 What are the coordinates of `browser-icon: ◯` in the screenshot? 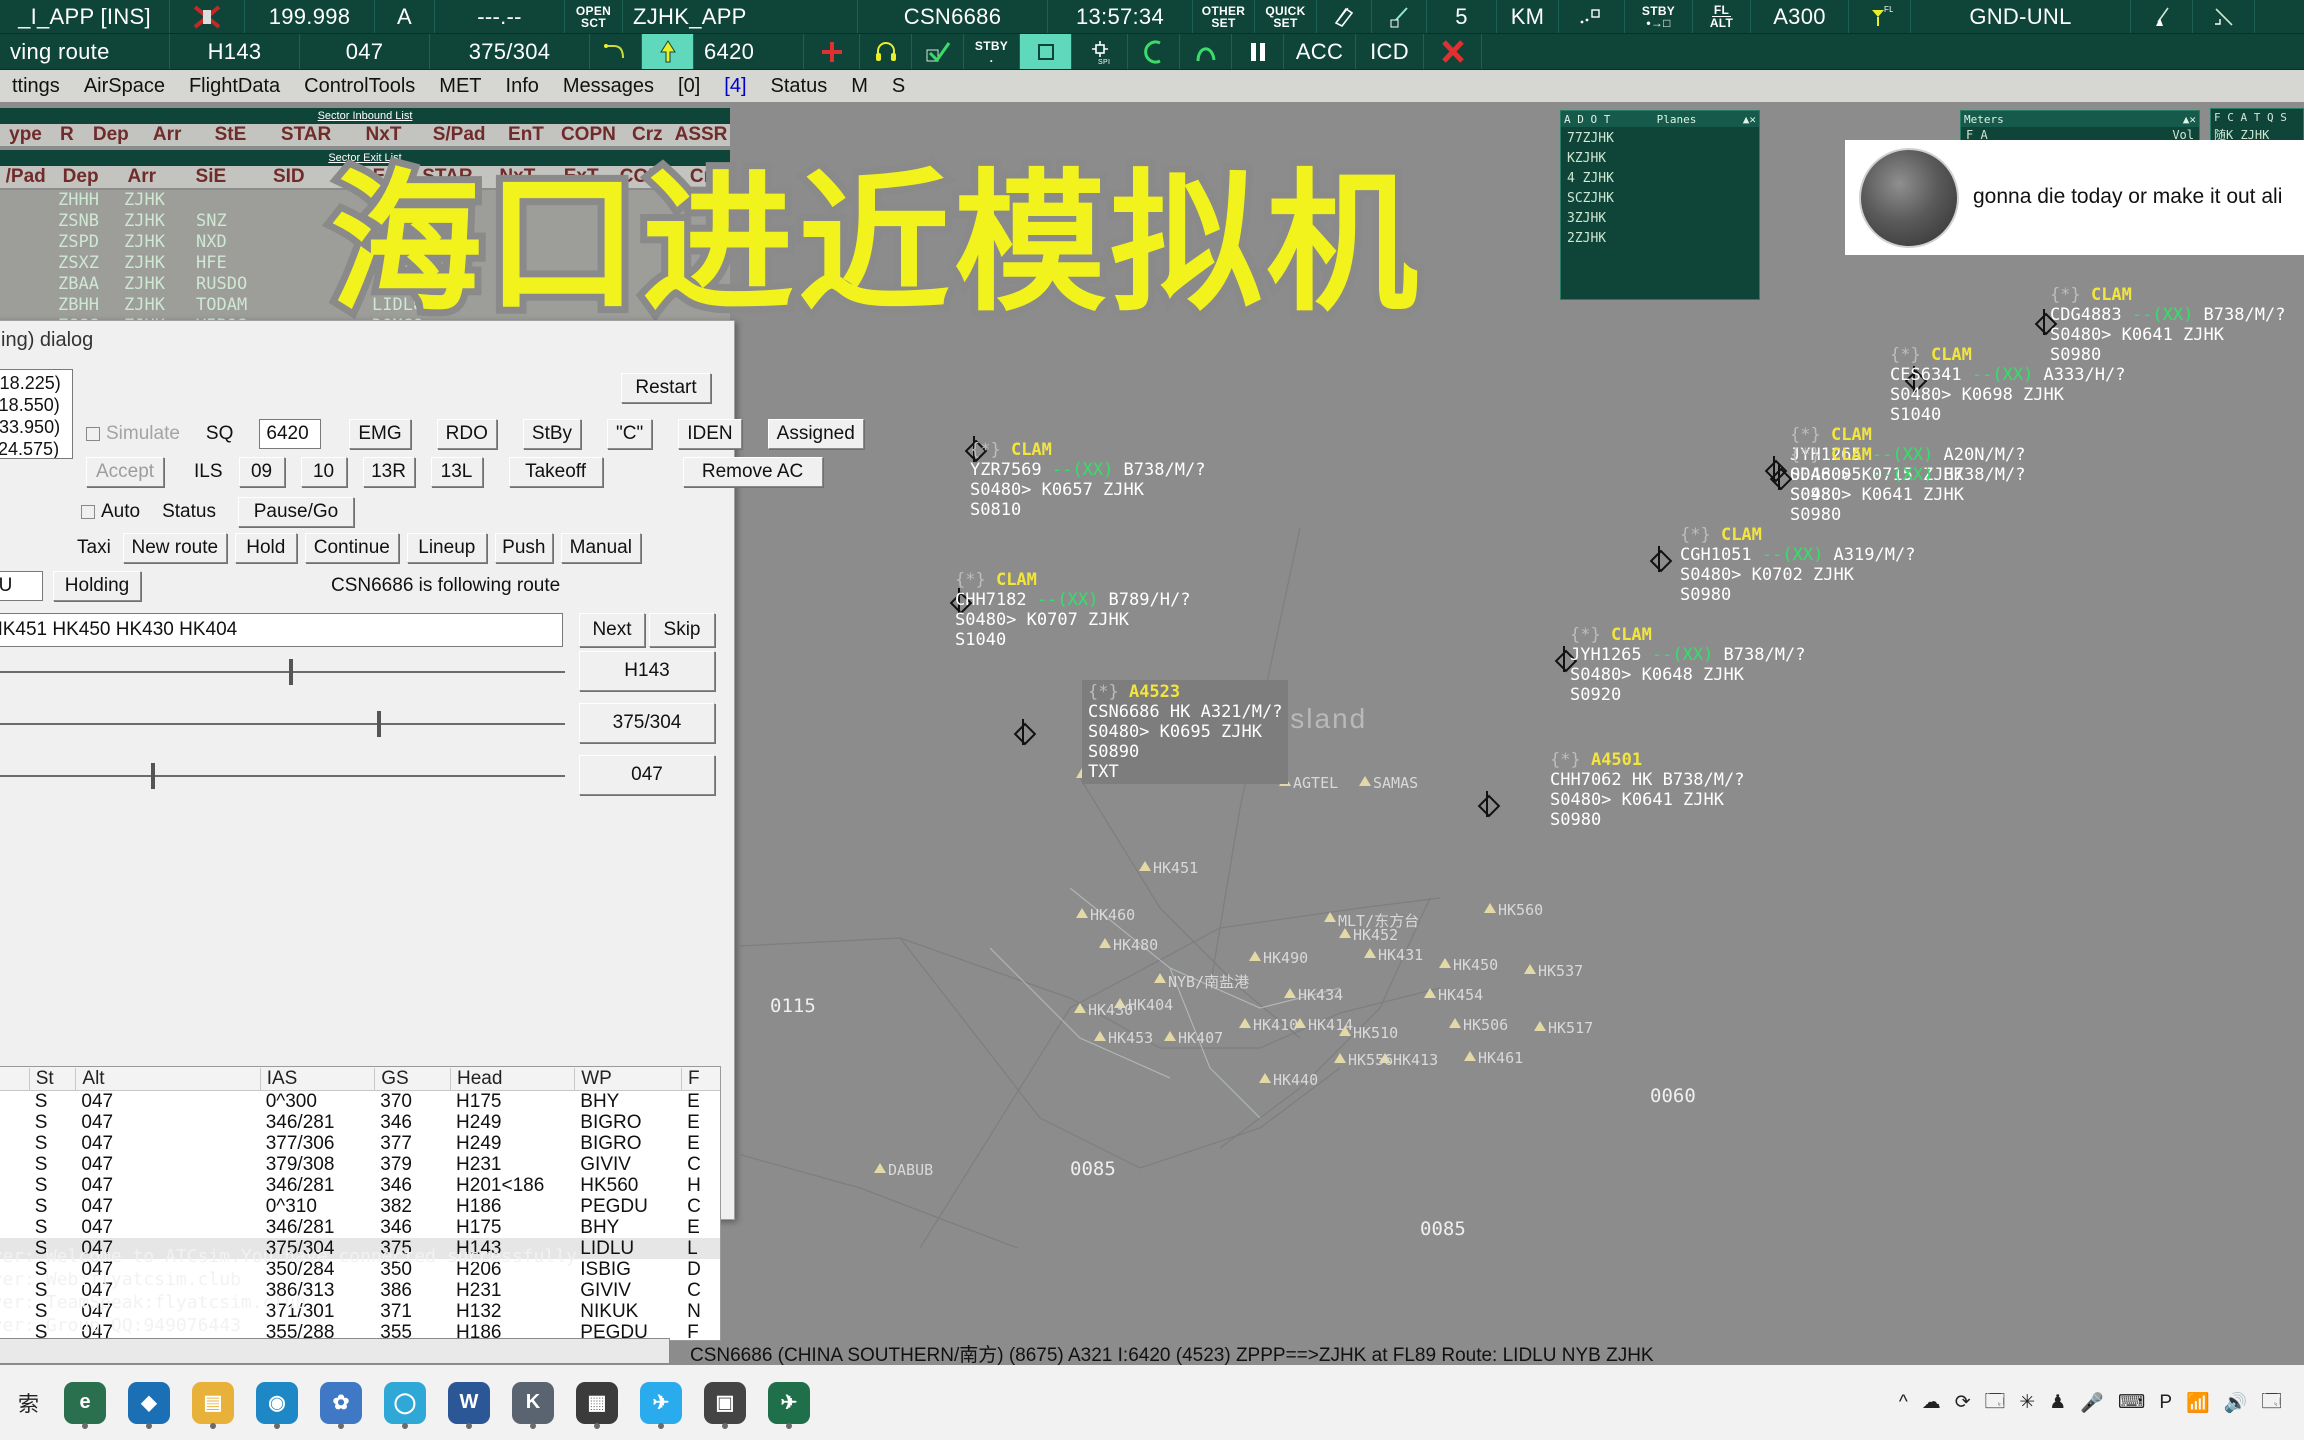 It's located at (405, 1403).